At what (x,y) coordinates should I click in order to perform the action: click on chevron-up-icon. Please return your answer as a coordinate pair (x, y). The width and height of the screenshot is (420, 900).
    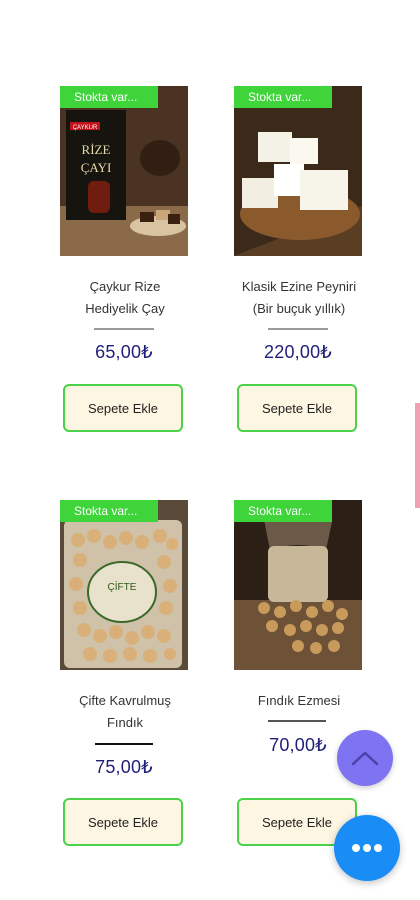
    Looking at the image, I should click on (365, 758).